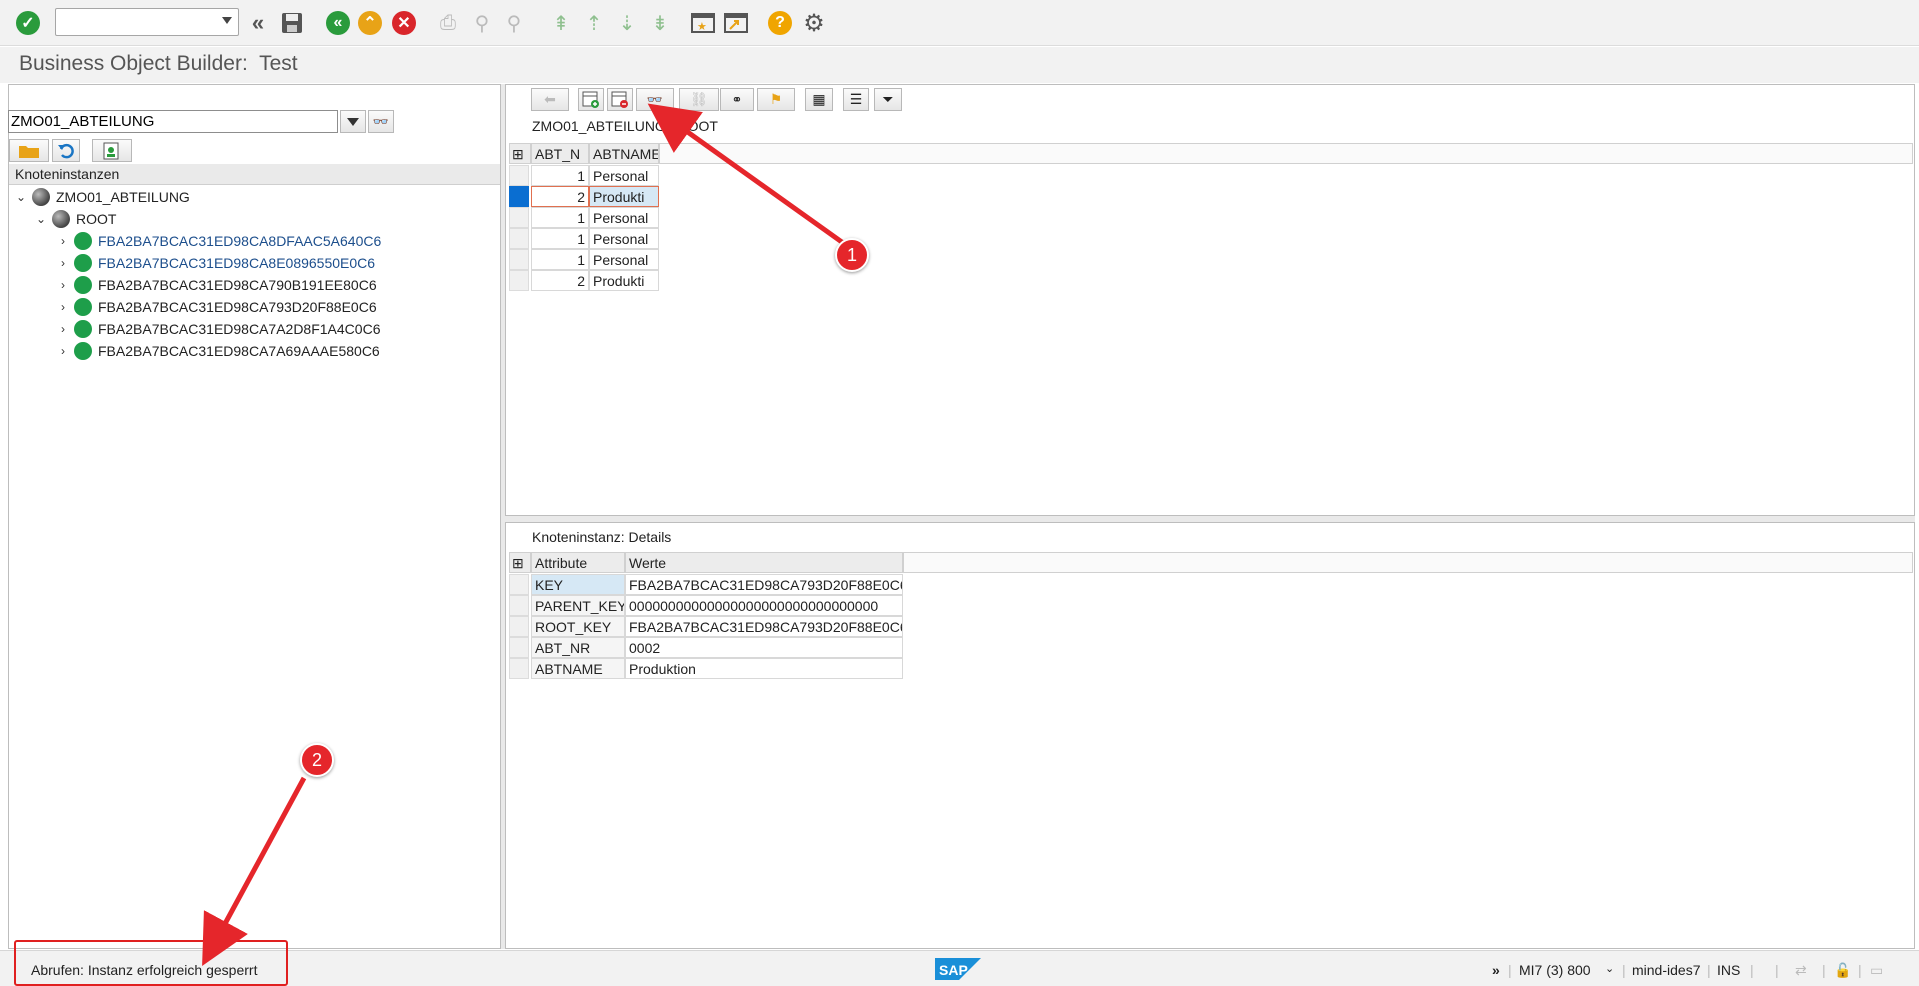 This screenshot has height=986, width=1919. Describe the element at coordinates (237, 307) in the screenshot. I see `tree-instance-label: FBA2BA7BCAC31ED98CA793D20F88E0C6` at that location.